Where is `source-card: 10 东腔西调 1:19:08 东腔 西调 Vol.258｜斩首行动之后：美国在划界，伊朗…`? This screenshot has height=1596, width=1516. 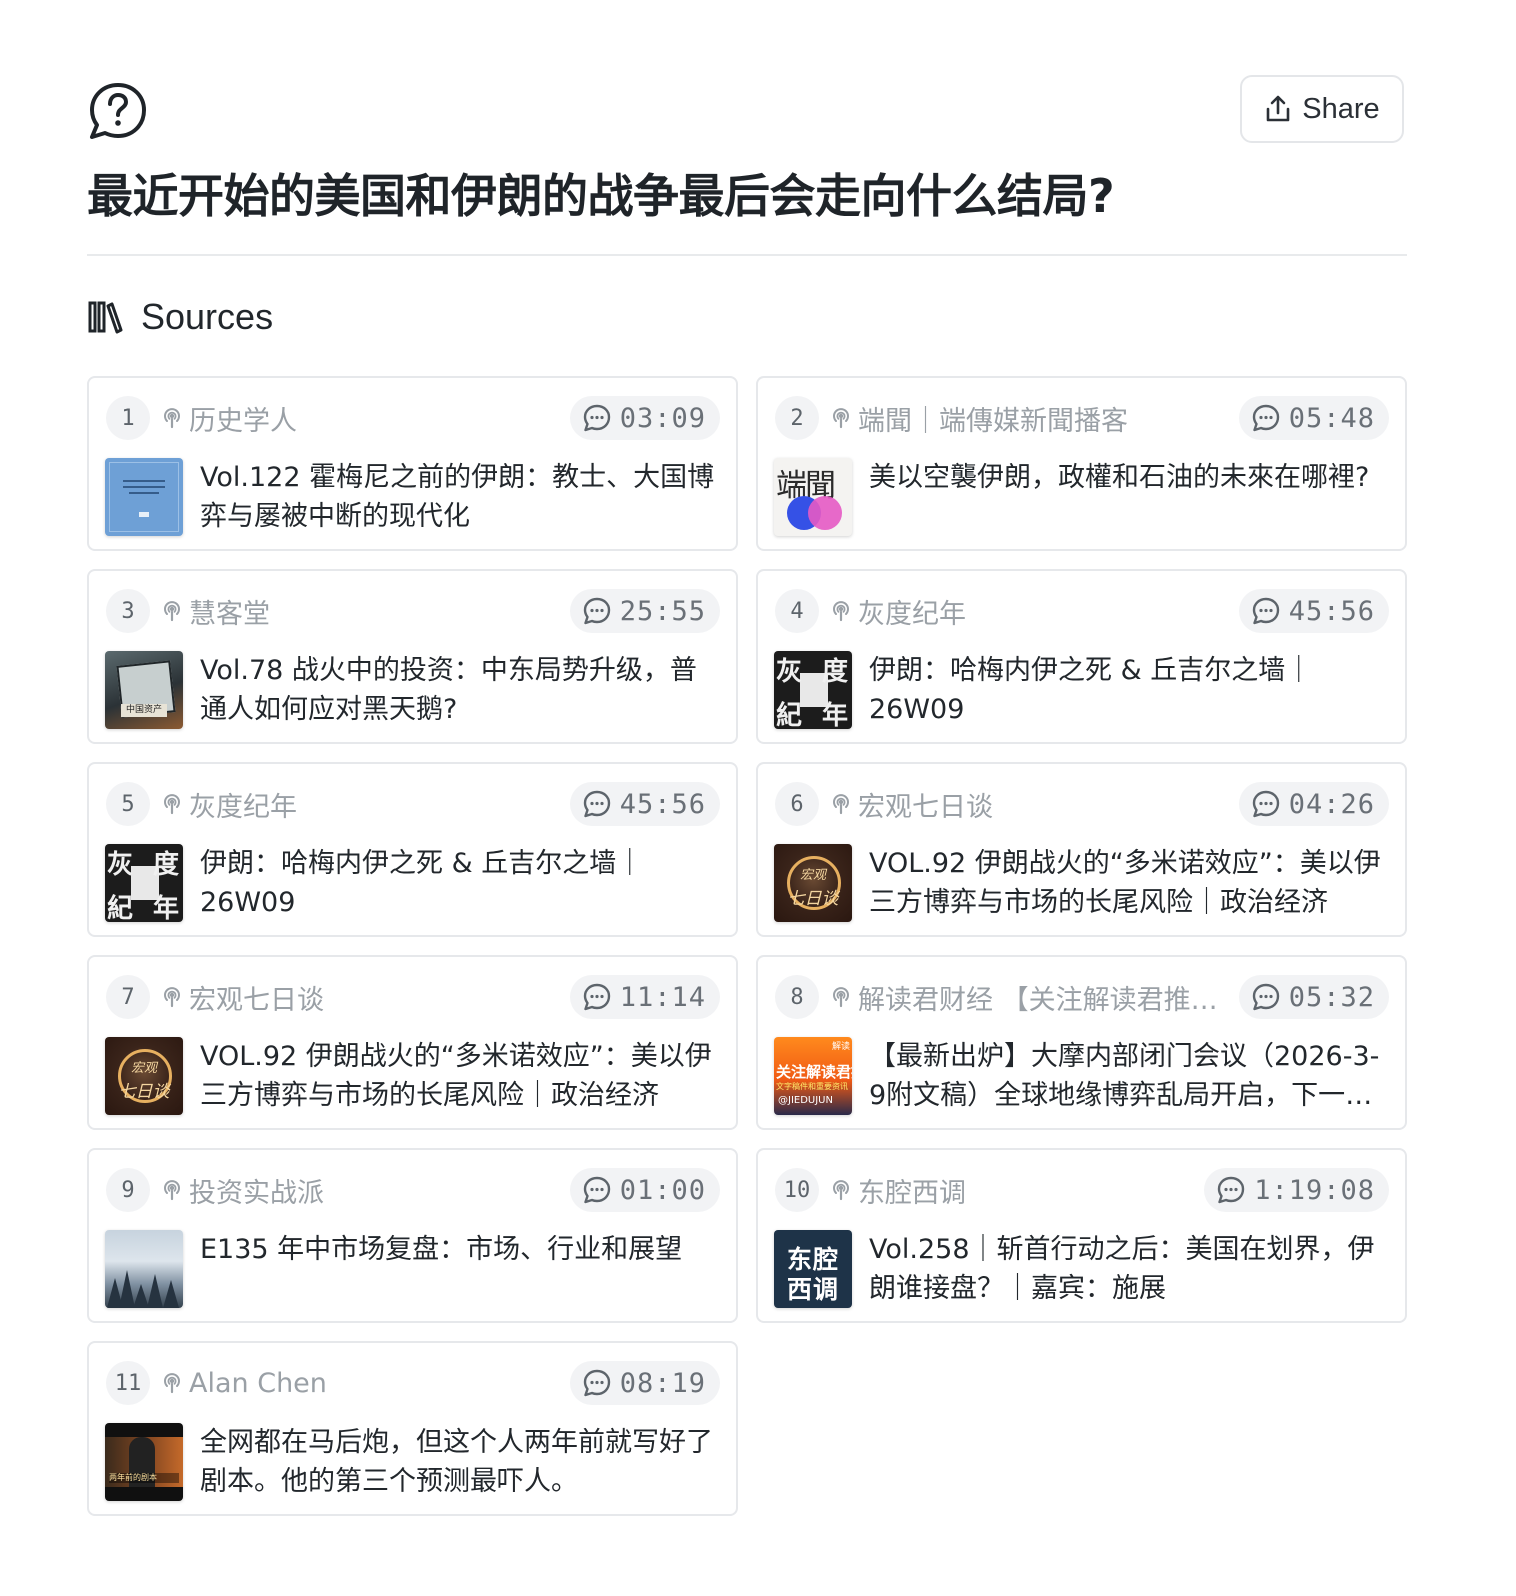 source-card: 10 东腔西调 1:19:08 东腔 西调 Vol.258｜斩首行动之后：美国在划界，伊朗… is located at coordinates (1081, 1235).